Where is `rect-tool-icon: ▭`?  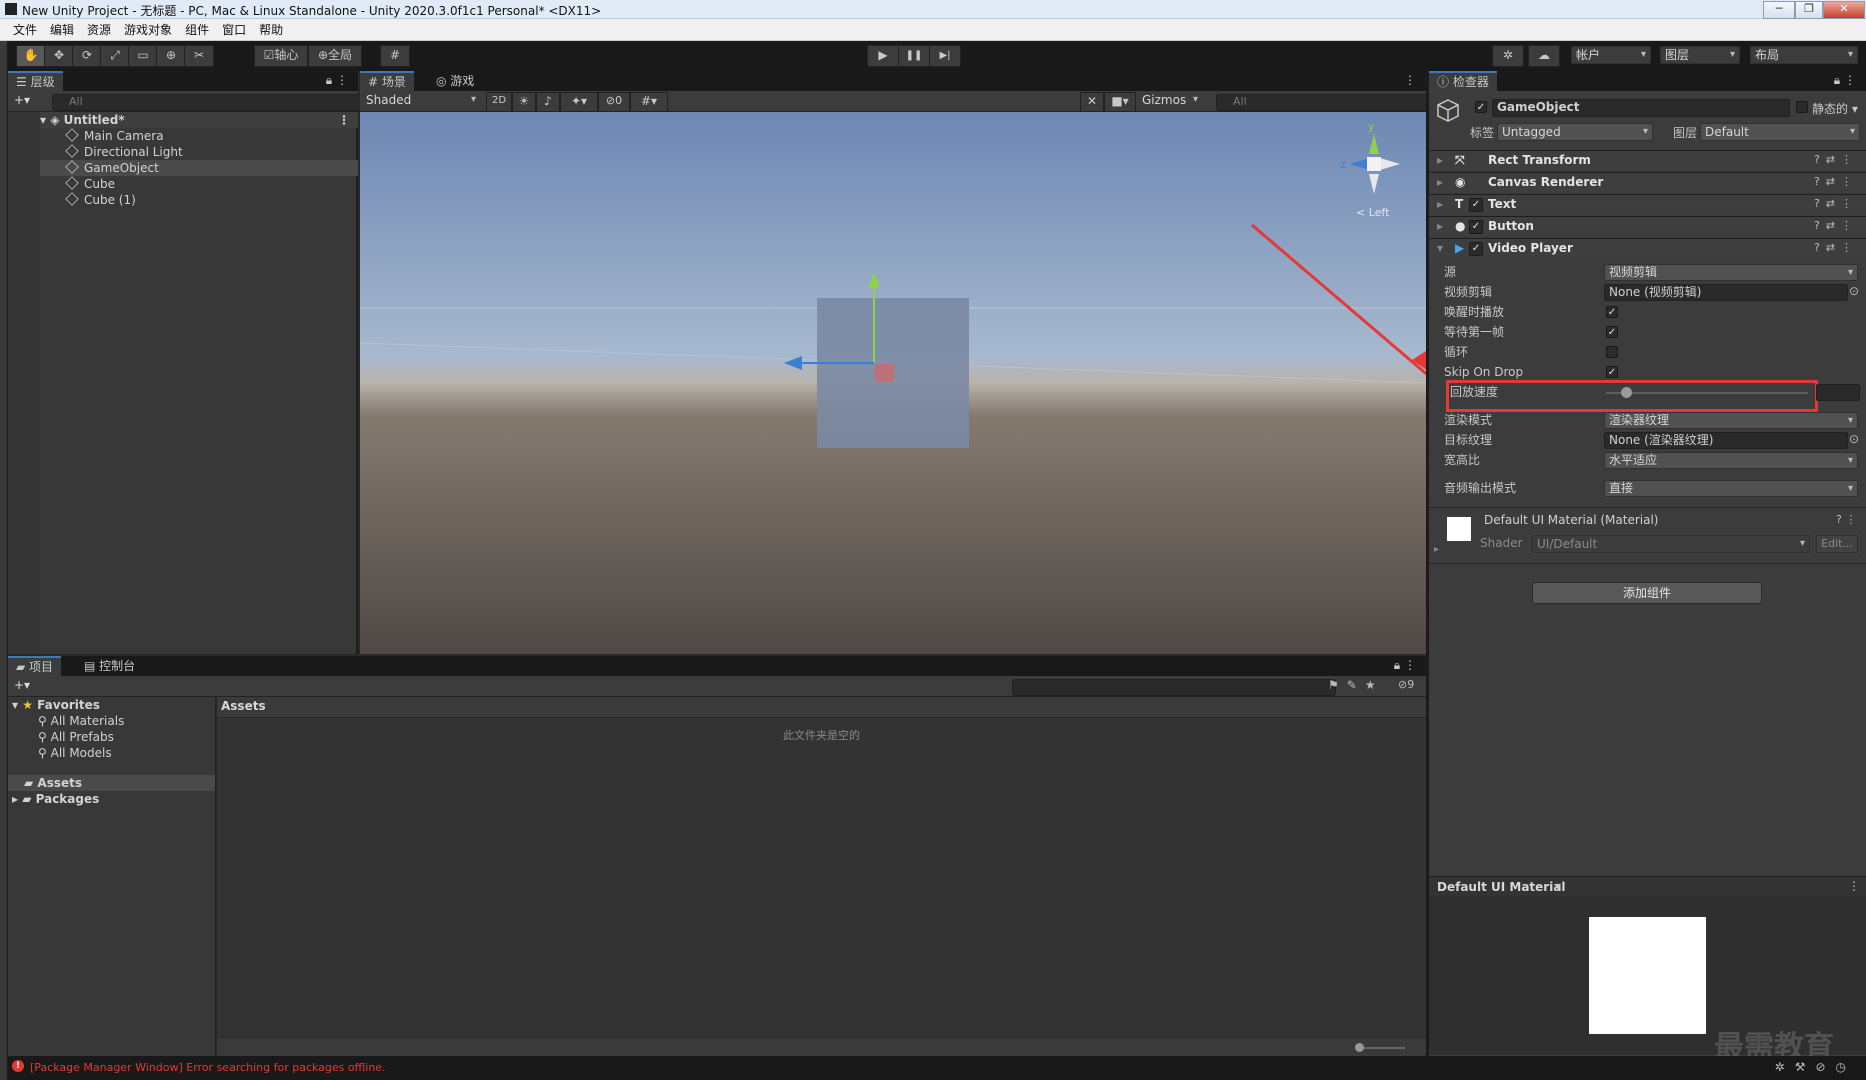
rect-tool-icon: ▭ is located at coordinates (143, 56).